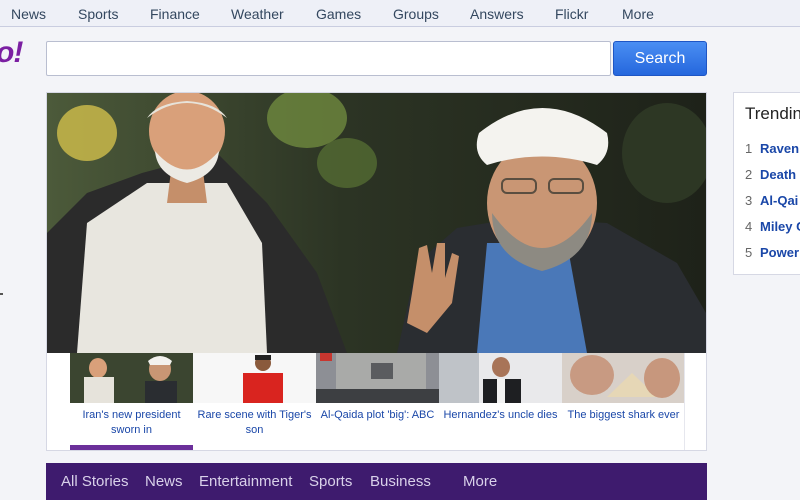 Image resolution: width=800 pixels, height=500 pixels. I want to click on thumb-al-qaida: Al-Qaida plot 'big': ABC, so click(377, 401).